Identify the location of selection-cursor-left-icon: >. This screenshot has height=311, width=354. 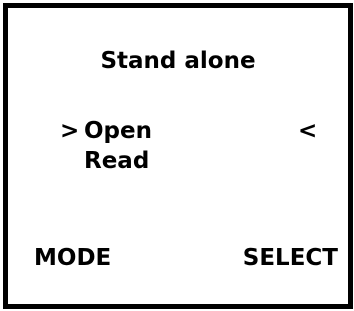
(70, 131).